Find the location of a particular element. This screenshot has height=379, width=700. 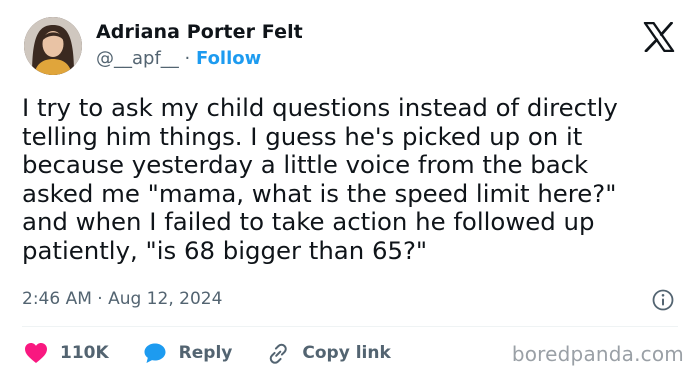

speech-bubble-icon is located at coordinates (155, 353).